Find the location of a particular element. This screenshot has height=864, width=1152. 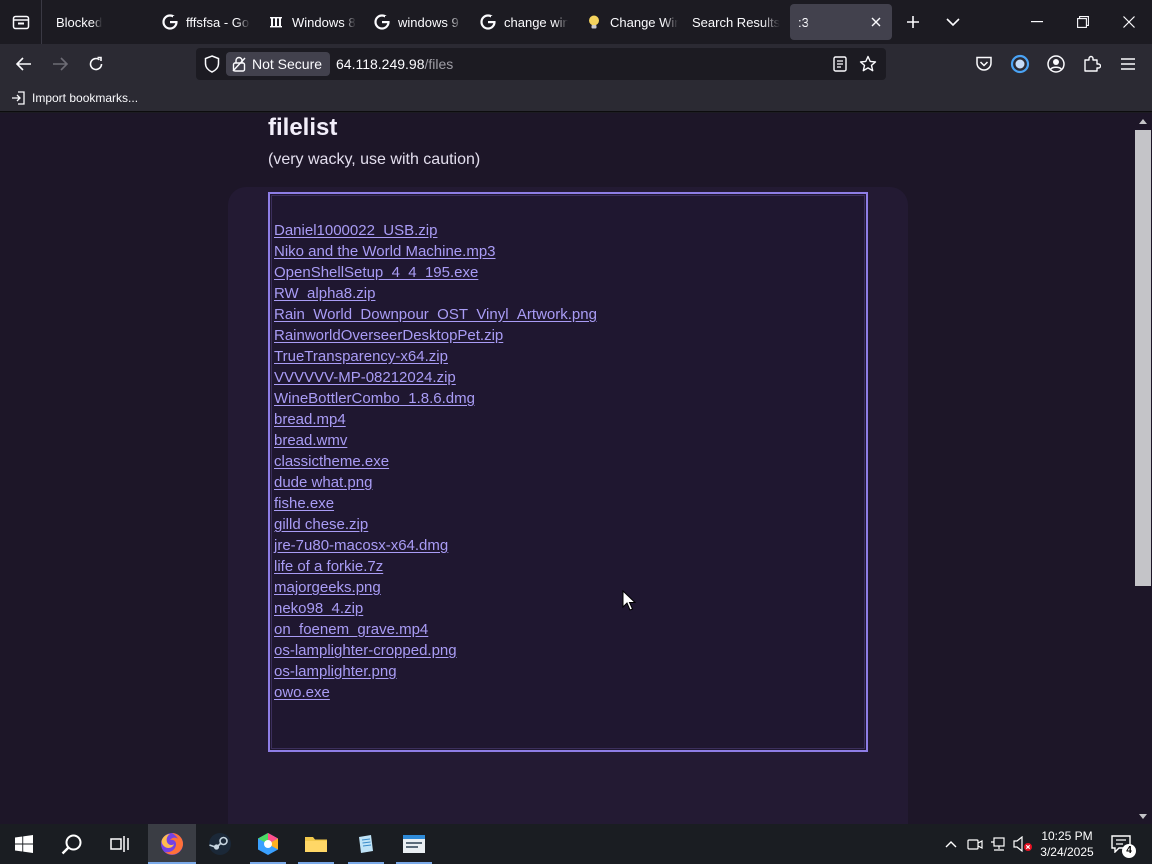

scroll-down-arrow-icon is located at coordinates (1143, 816).